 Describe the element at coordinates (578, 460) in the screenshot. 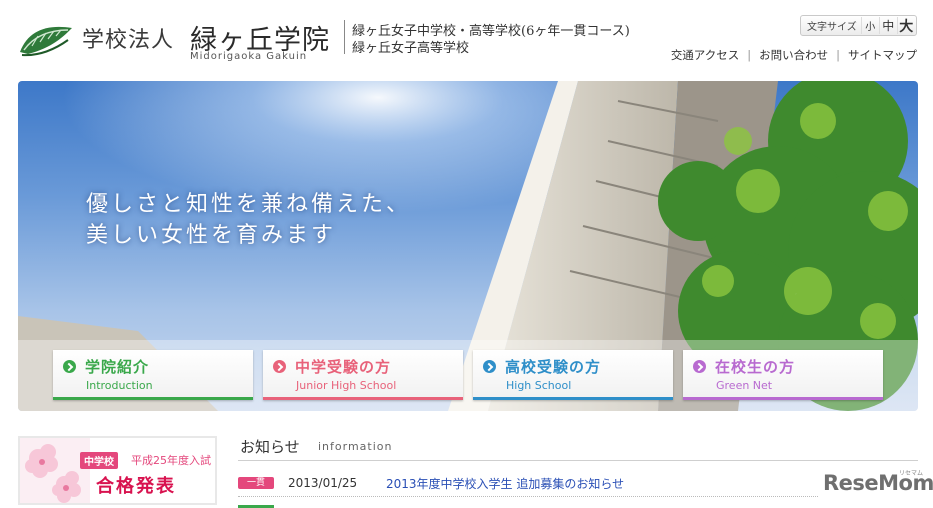

I see `news-divider` at that location.